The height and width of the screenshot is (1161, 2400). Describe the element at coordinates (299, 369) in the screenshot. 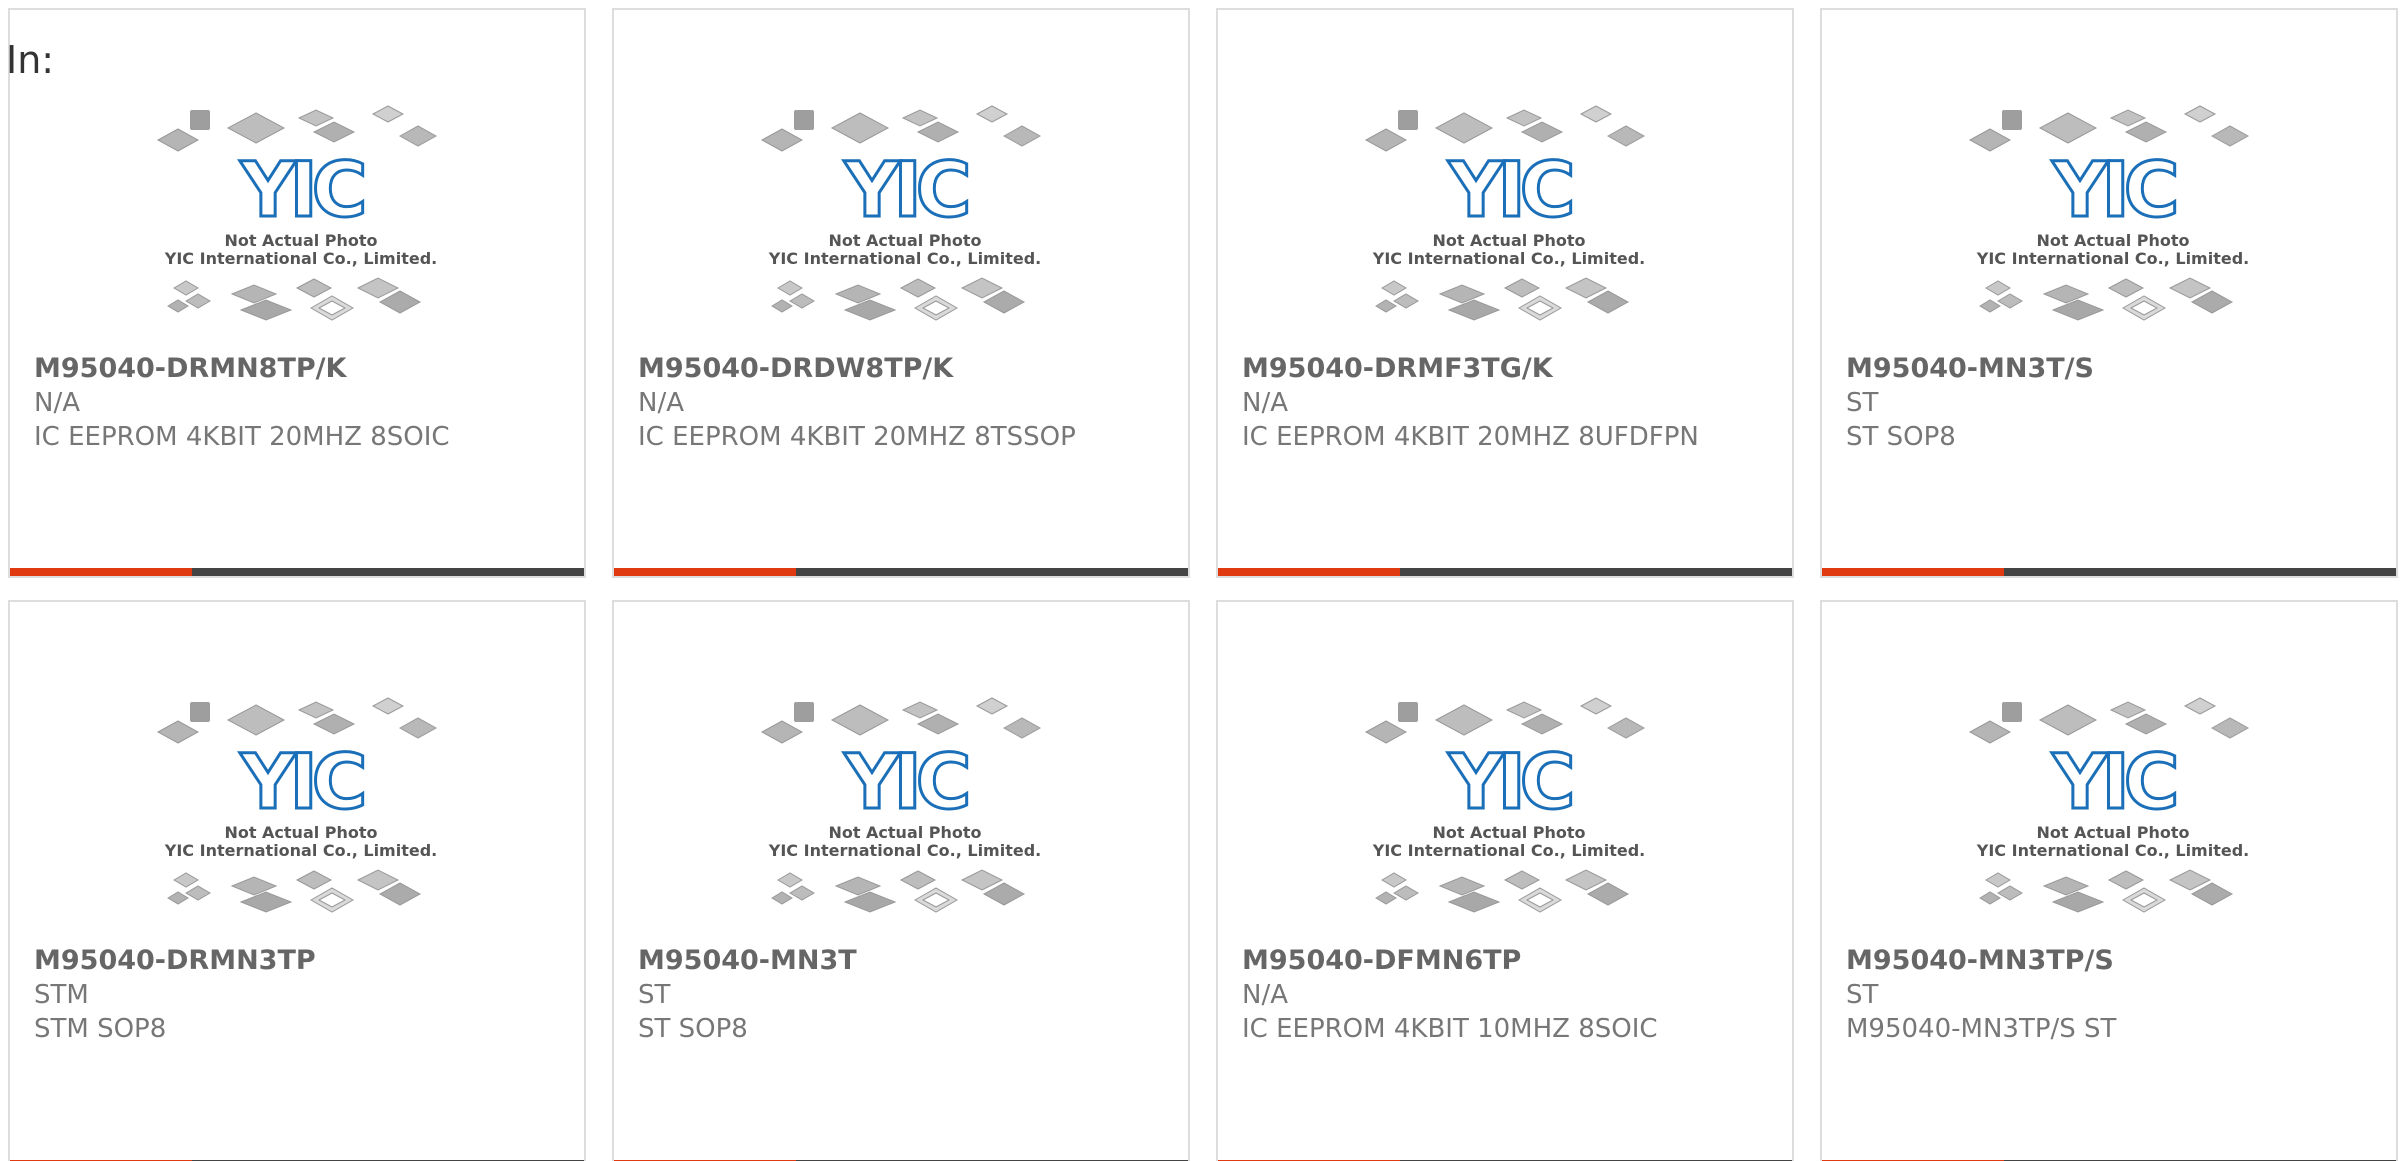

I see `part-number: M95040-DRMN8TP/K` at that location.